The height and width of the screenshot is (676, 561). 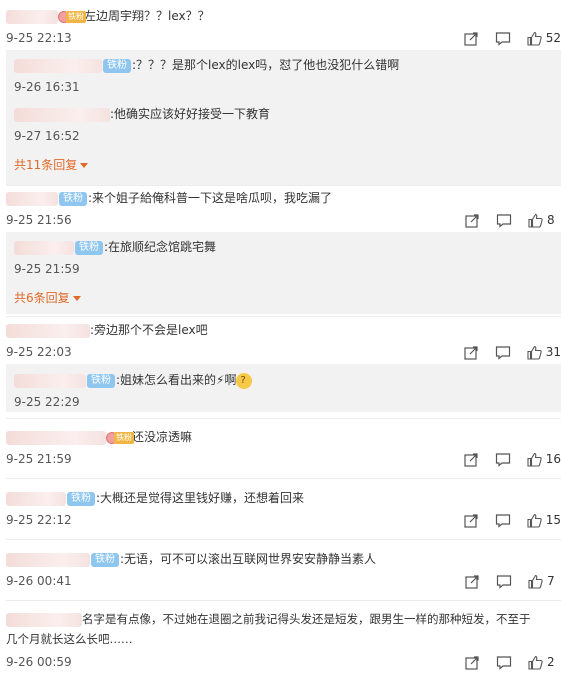 I want to click on reply: 铁粉:？？？是那个lex的lex吗，怼了他也没犯什么错啊, so click(x=287, y=65).